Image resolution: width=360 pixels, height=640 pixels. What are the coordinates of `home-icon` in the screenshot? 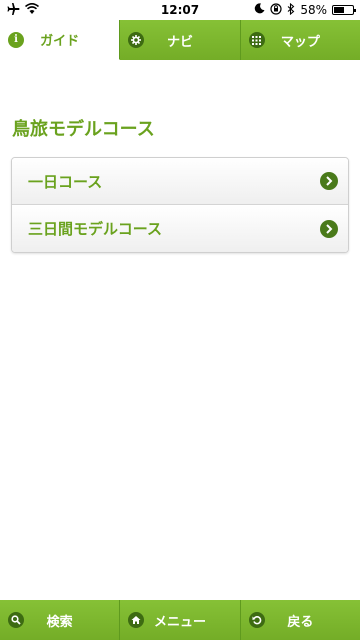 It's located at (136, 620).